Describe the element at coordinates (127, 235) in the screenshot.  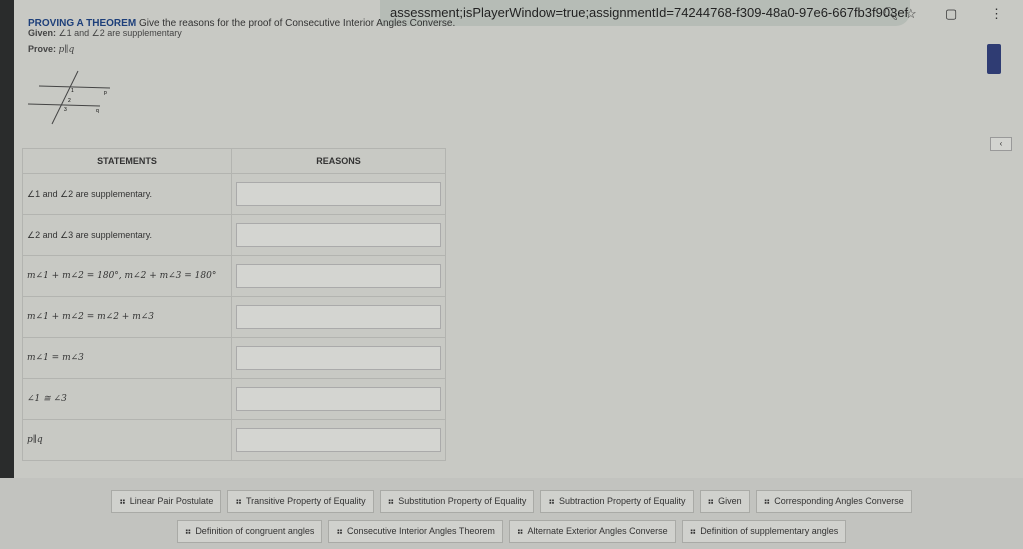
I see `statement: ∠2 and ∠3 are supplementary.` at that location.